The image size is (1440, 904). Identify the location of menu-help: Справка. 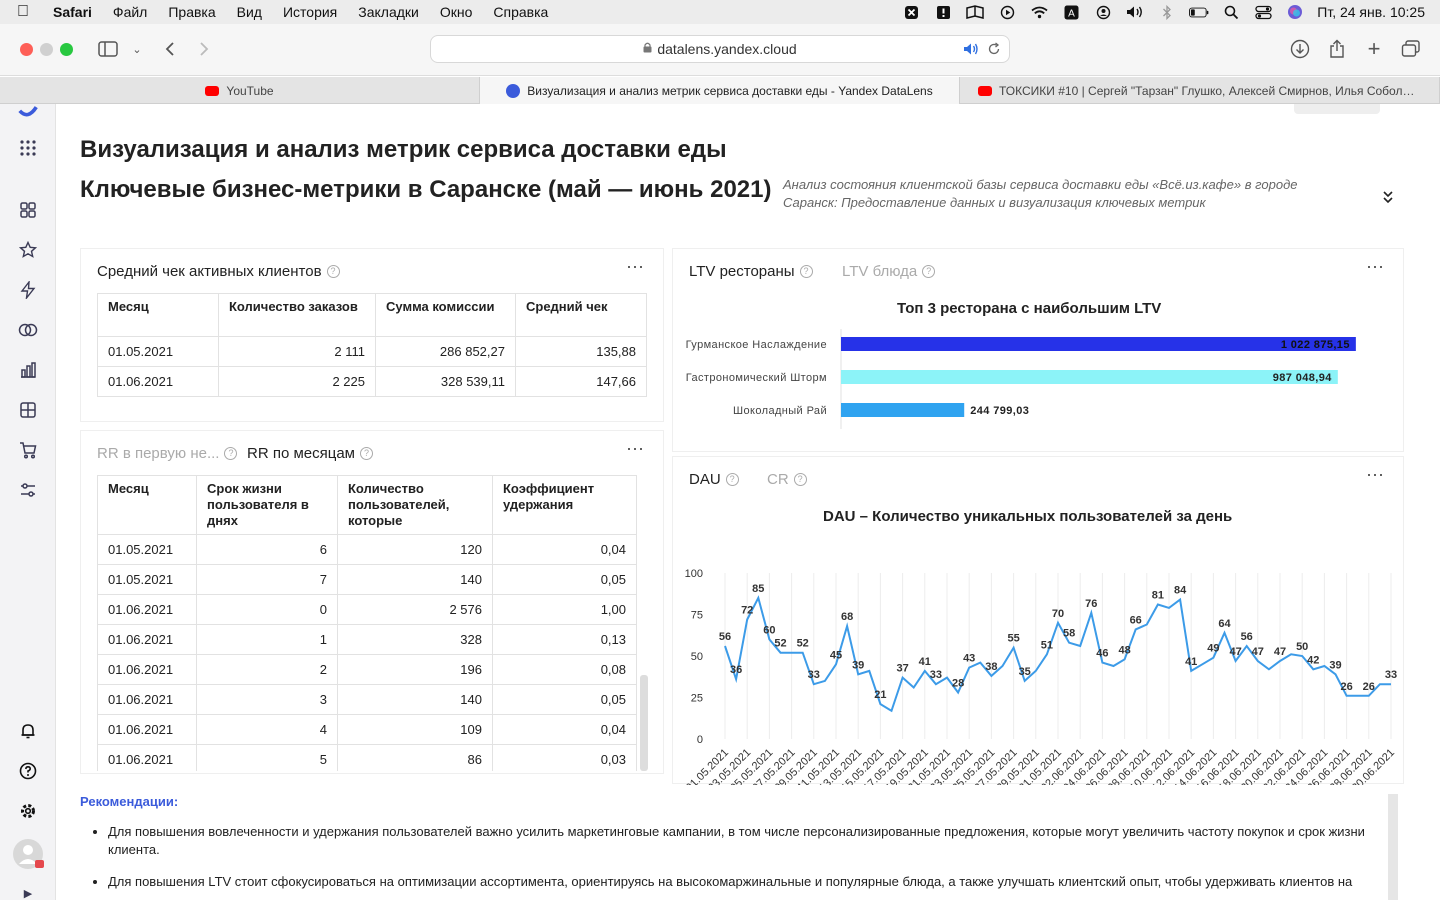
(520, 12).